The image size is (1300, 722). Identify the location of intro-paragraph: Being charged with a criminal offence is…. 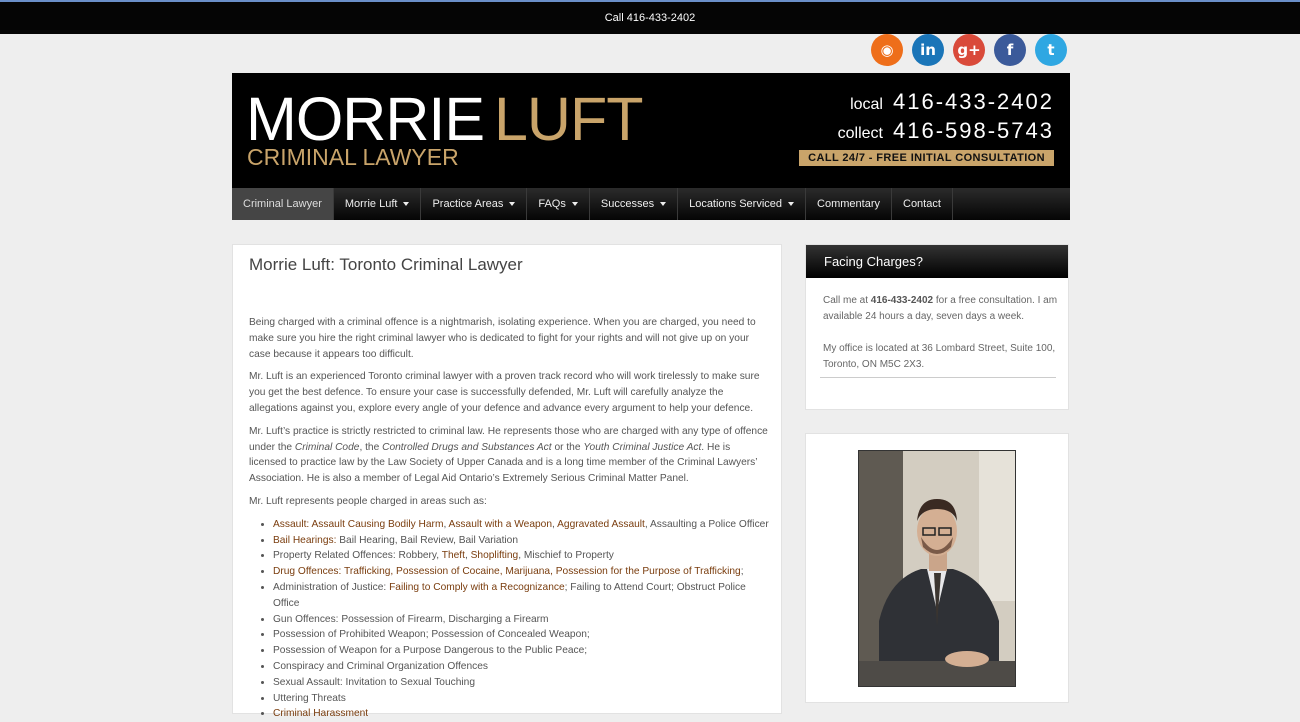
(502, 338).